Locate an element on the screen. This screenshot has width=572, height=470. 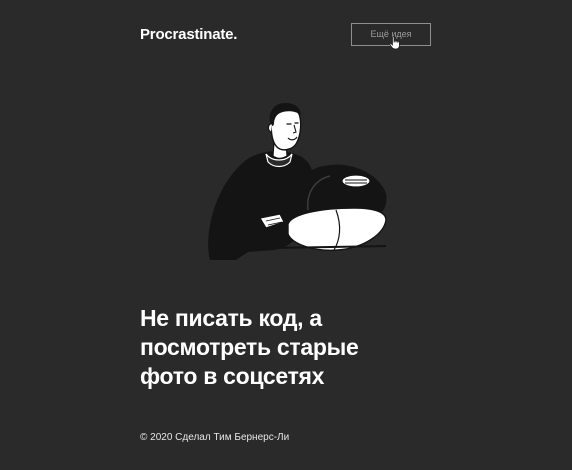
site-logo: Procrastinate. is located at coordinates (188, 35).